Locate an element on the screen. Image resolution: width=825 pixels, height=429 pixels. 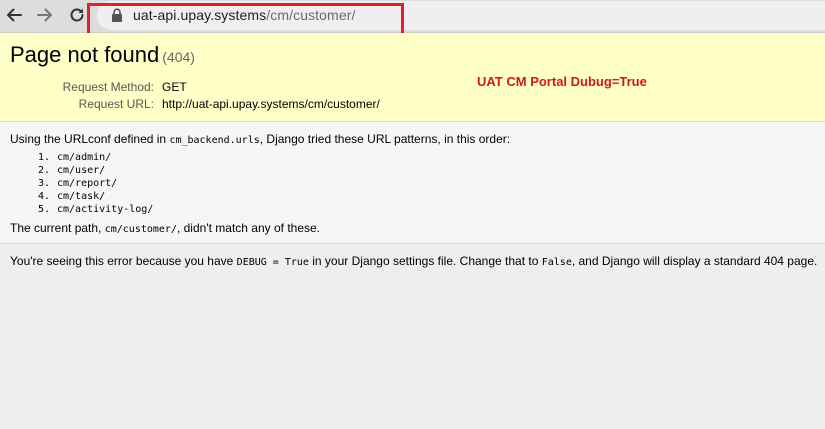
arrow-right-icon is located at coordinates (44, 15).